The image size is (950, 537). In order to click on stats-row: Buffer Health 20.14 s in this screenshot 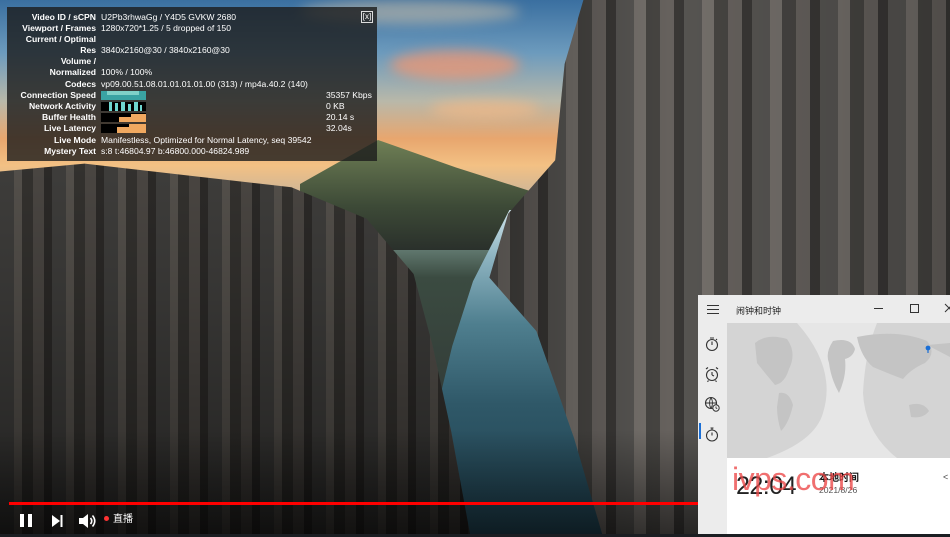, I will do `click(192, 117)`.